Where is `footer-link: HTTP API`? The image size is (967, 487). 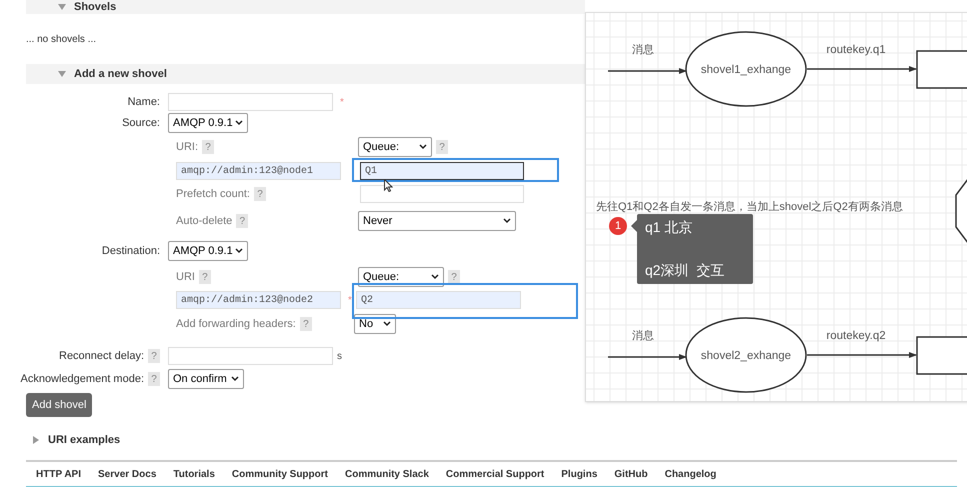 footer-link: HTTP API is located at coordinates (59, 474).